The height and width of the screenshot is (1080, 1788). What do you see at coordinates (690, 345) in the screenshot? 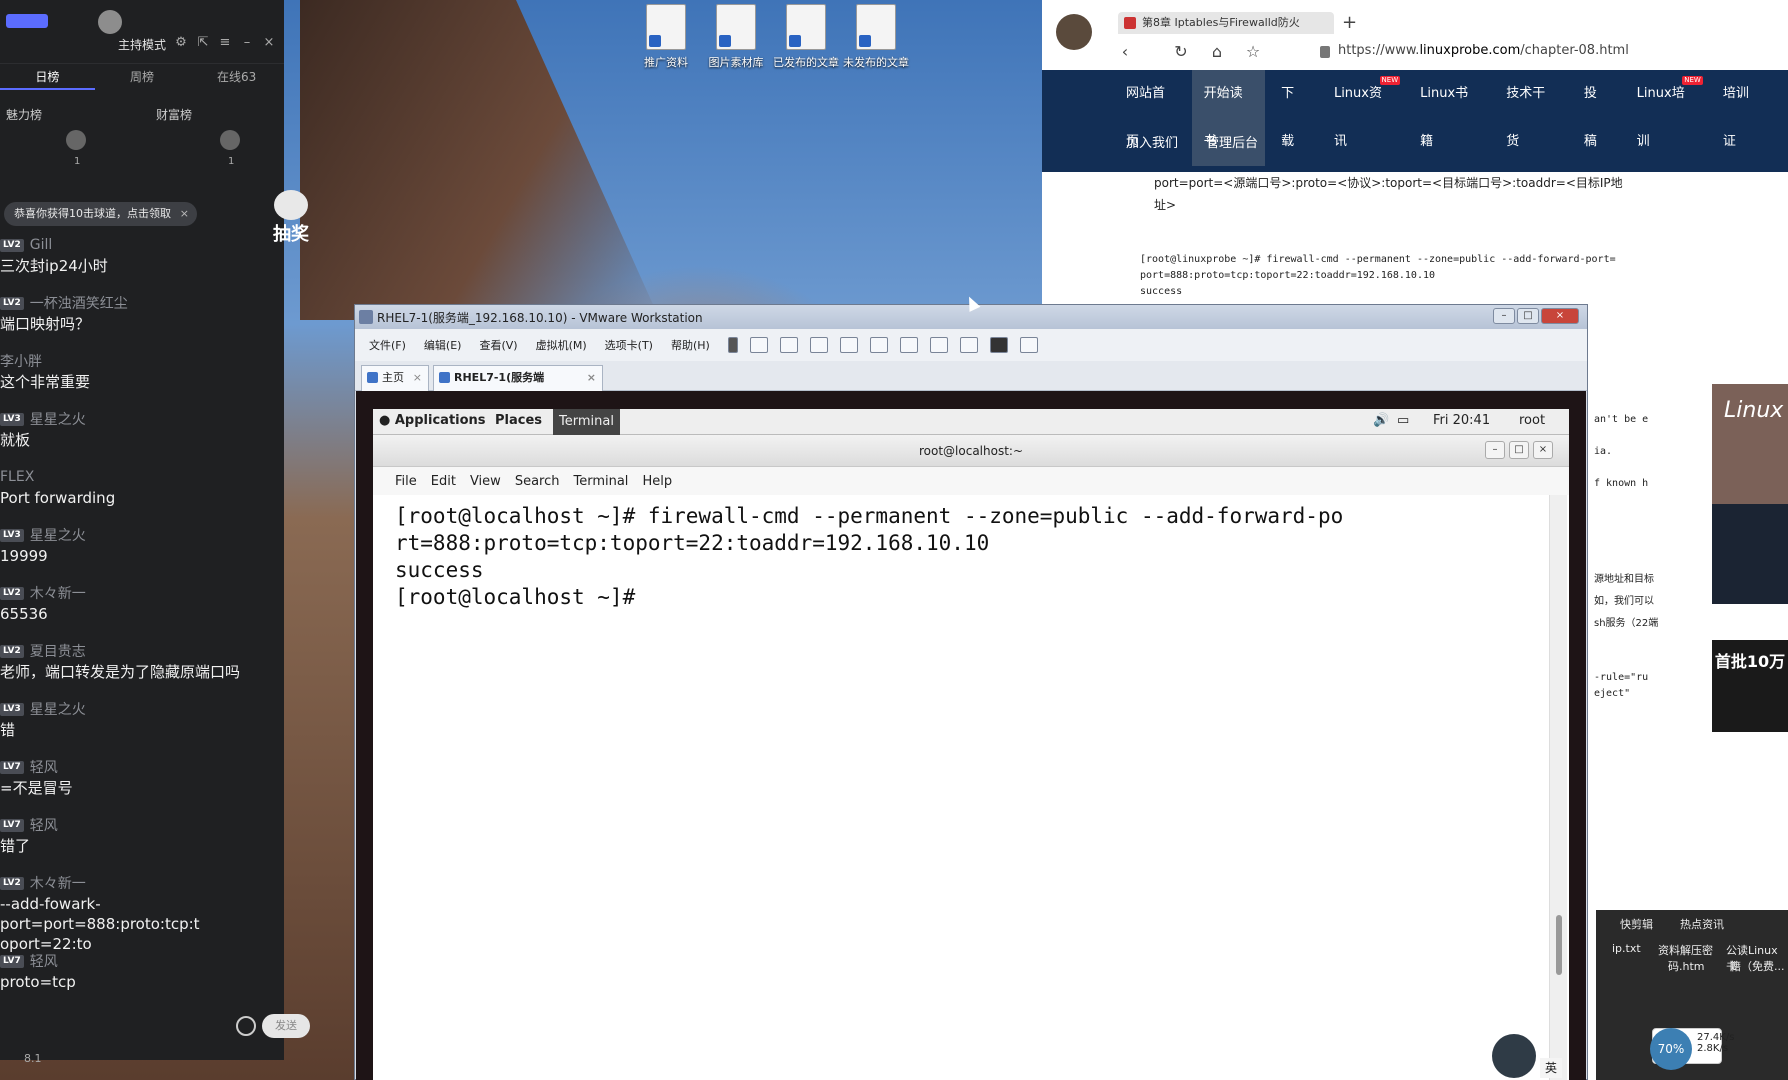
I see `menu-help: 帮助(H)` at bounding box center [690, 345].